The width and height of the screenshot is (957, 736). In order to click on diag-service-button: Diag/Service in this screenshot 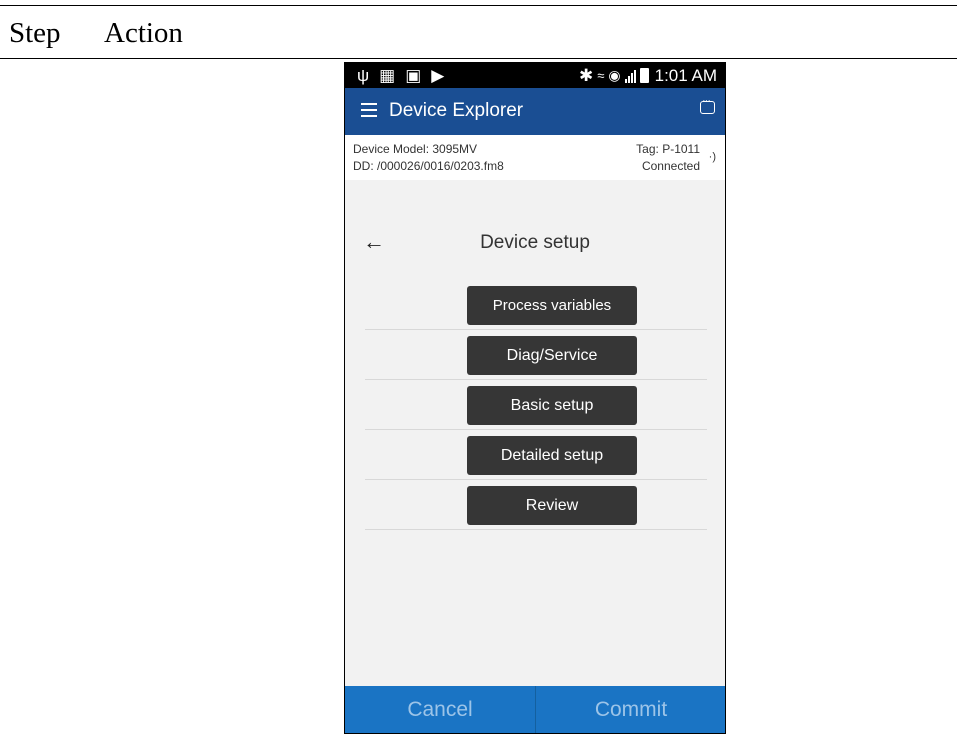, I will do `click(552, 355)`.